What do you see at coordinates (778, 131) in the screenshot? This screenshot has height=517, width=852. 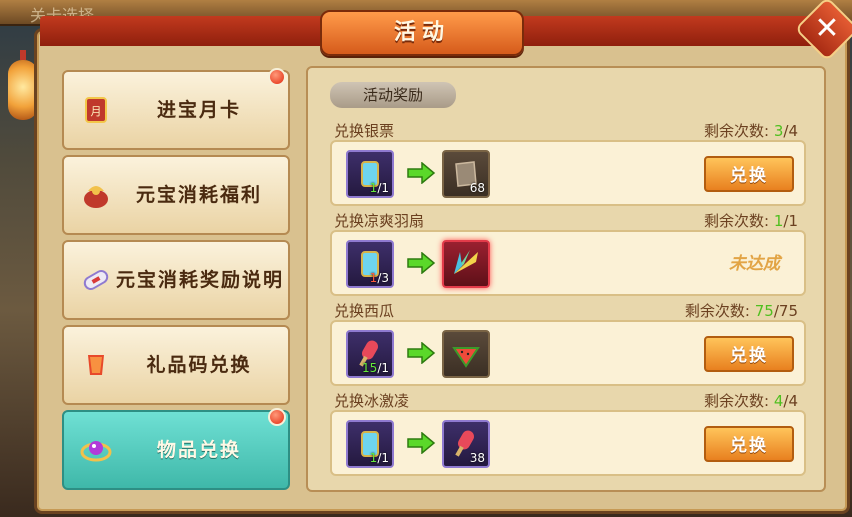 I see `count-current: 3` at bounding box center [778, 131].